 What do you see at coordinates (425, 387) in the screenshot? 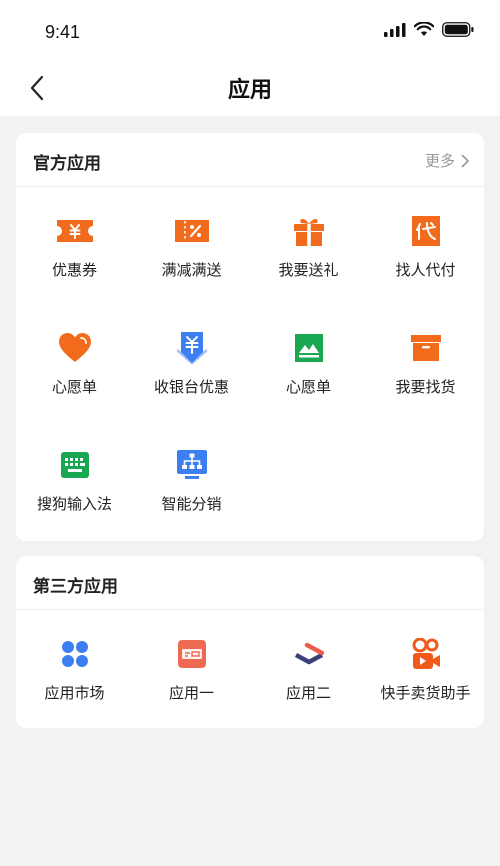
I see `app-label: 我要找货` at bounding box center [425, 387].